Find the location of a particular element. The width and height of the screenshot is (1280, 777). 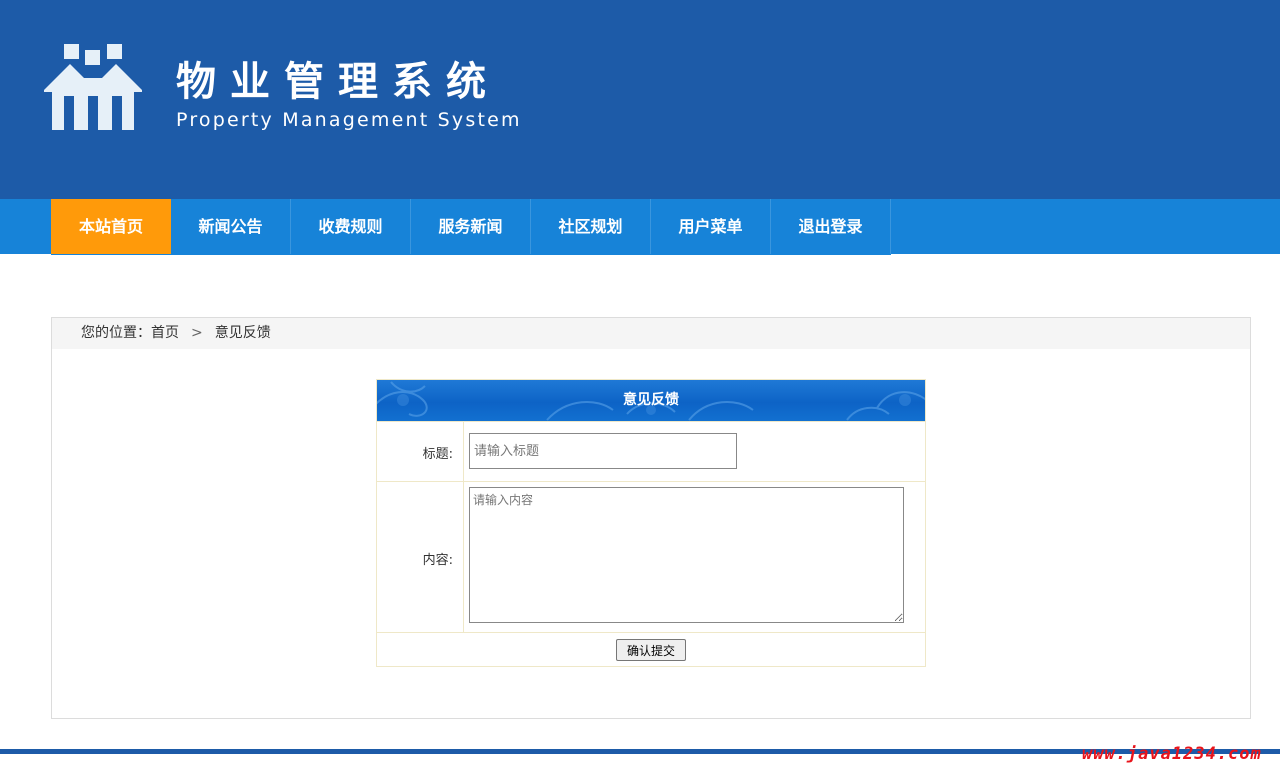

nav-item-user-menu: 用户菜单 is located at coordinates (711, 226).